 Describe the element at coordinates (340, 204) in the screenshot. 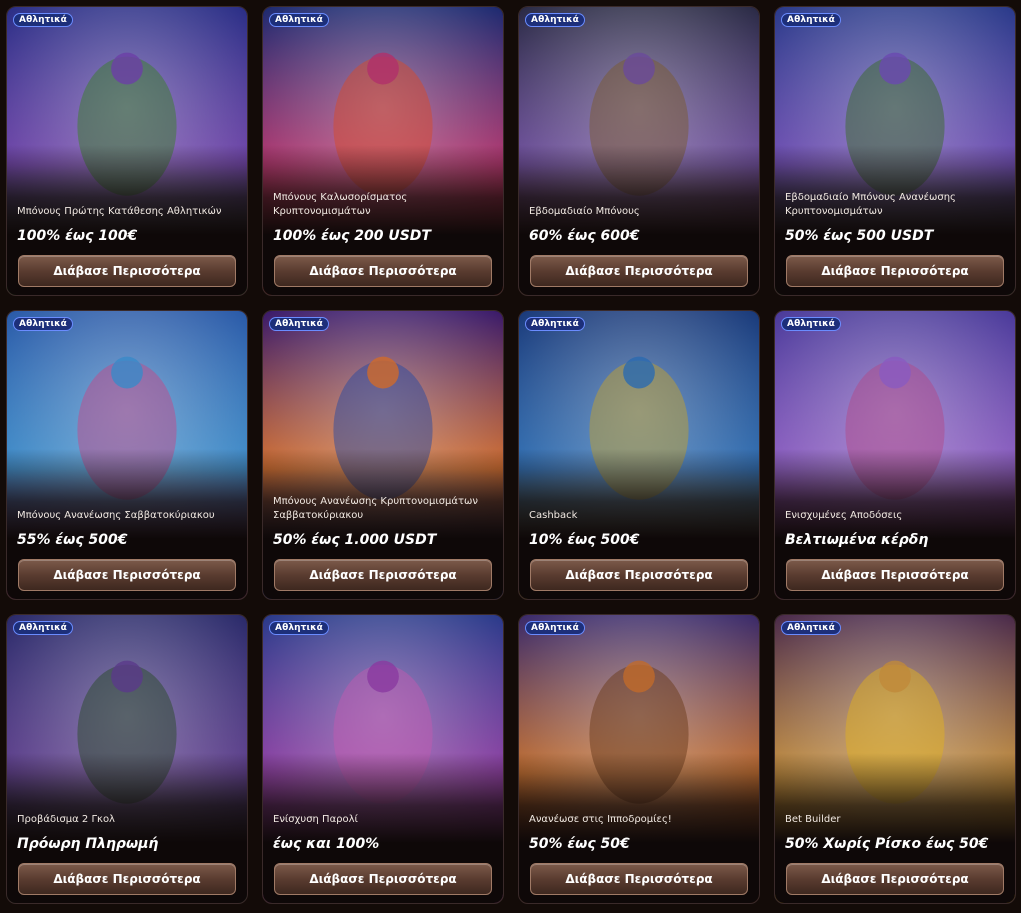

I see `promo-subtitle: Μπόνους Καλωσορίσματος Κρυπτονομισμάτων` at that location.